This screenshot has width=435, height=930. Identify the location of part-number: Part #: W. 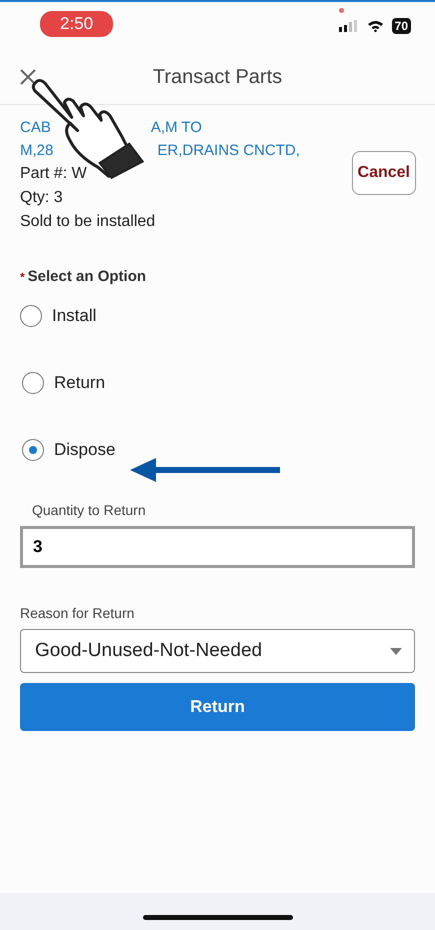
(54, 174).